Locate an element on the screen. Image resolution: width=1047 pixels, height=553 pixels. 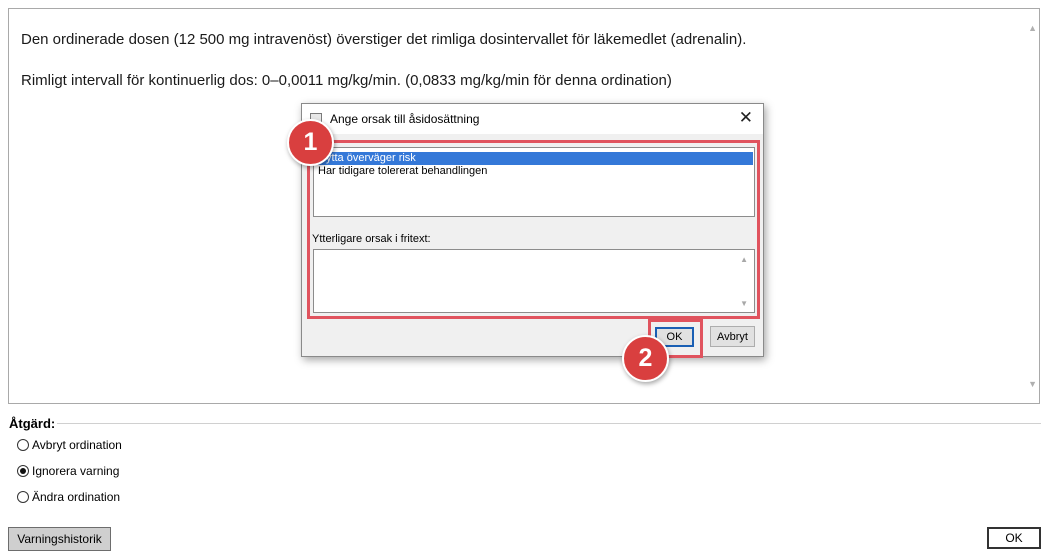
dialog-title: Ange orsak till åsidosättning is located at coordinates (405, 119).